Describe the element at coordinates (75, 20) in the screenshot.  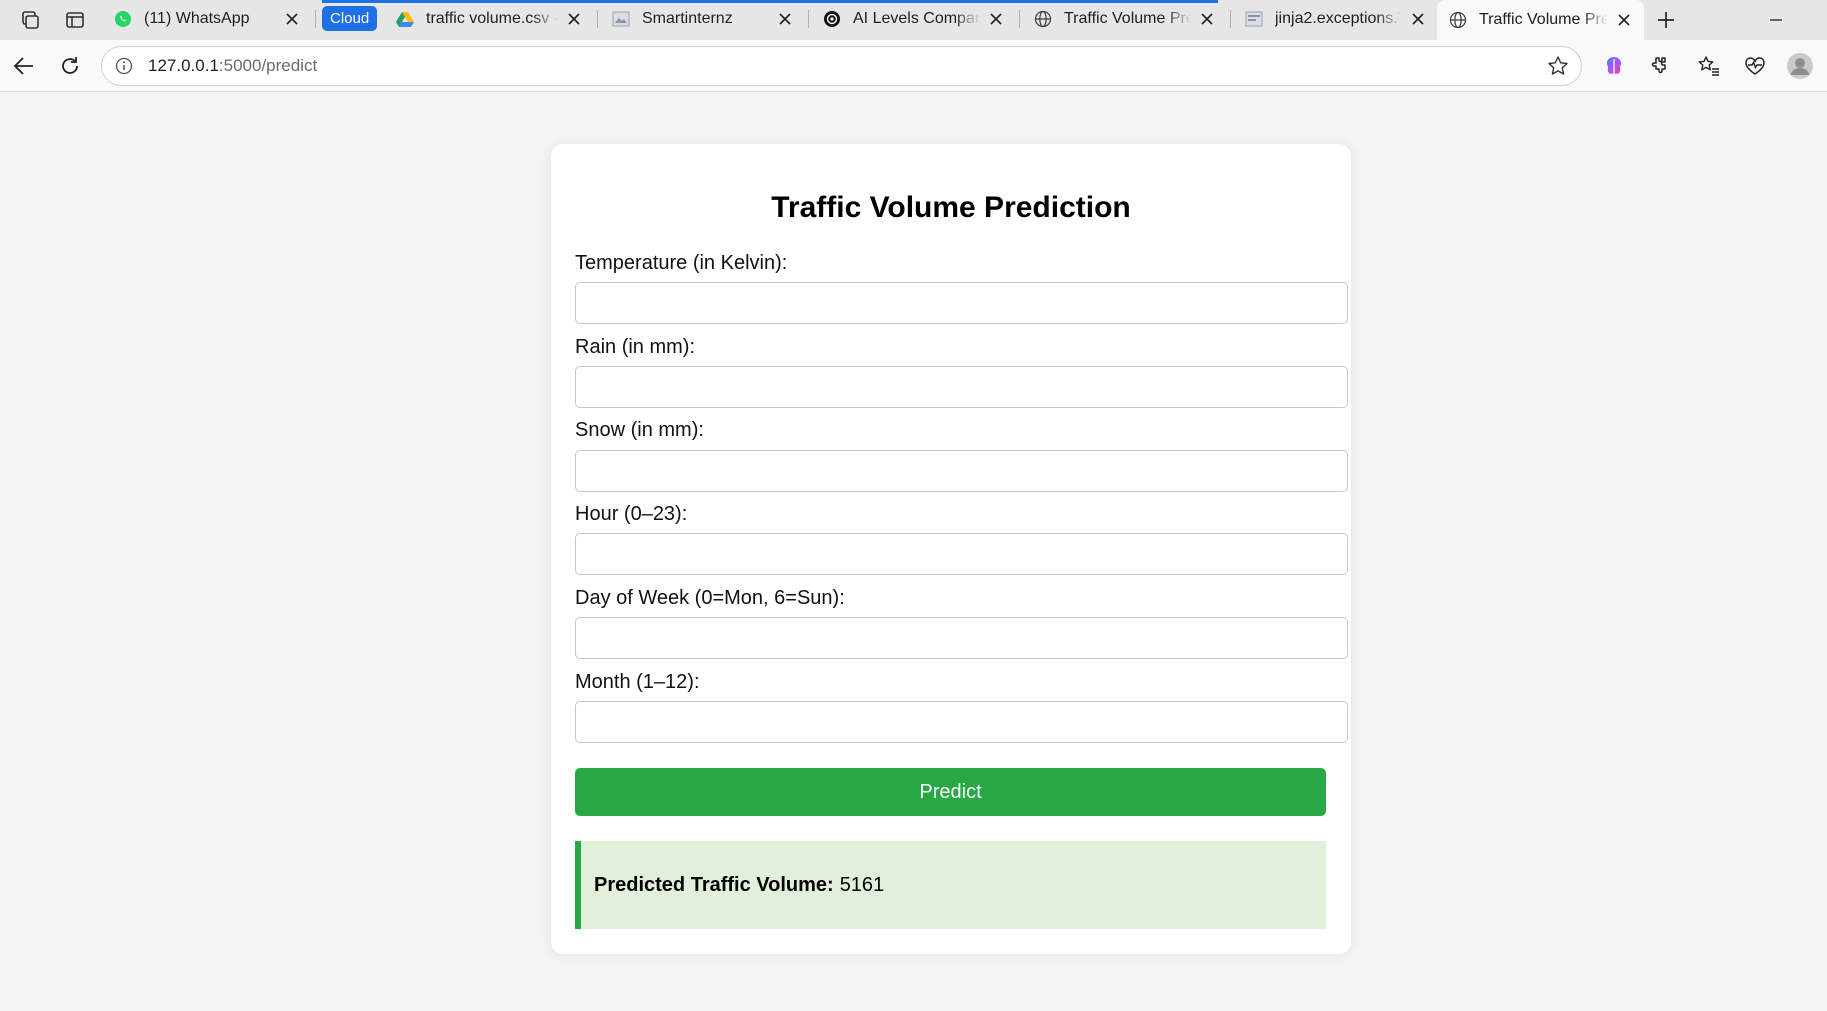
I see `vertical-tabs-icon` at that location.